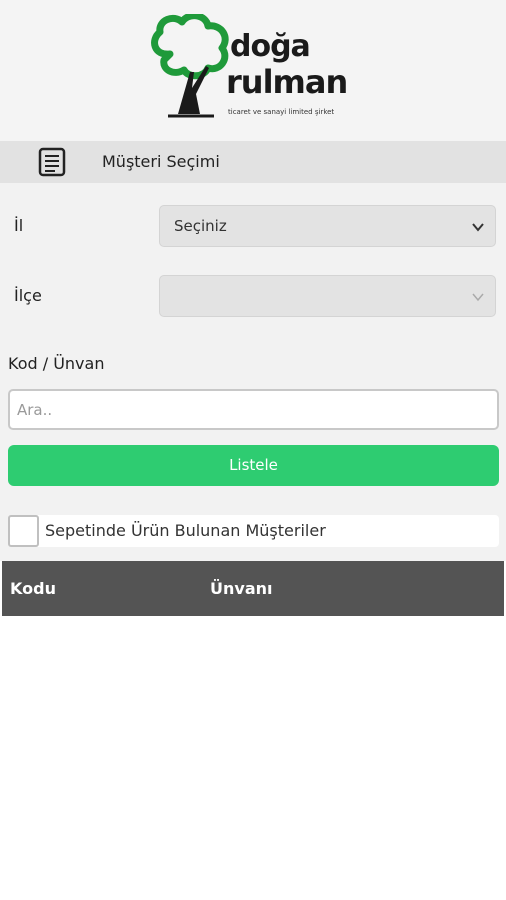 The height and width of the screenshot is (900, 506). I want to click on checkbox-label: Sepetinde Ürün Bulunan Müşteriler, so click(185, 530).